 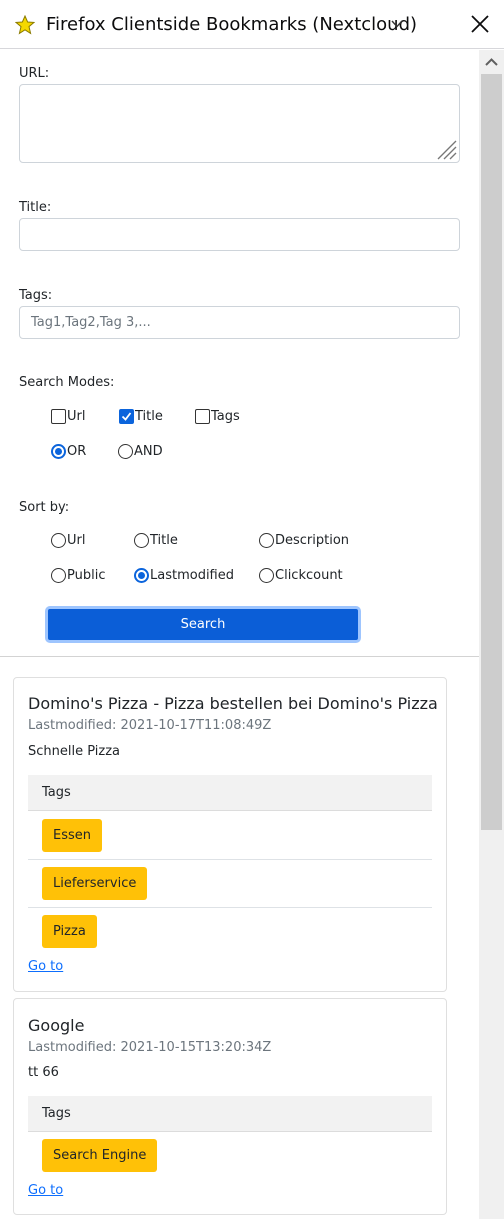 What do you see at coordinates (72, 835) in the screenshot?
I see `tag-badge: Essen` at bounding box center [72, 835].